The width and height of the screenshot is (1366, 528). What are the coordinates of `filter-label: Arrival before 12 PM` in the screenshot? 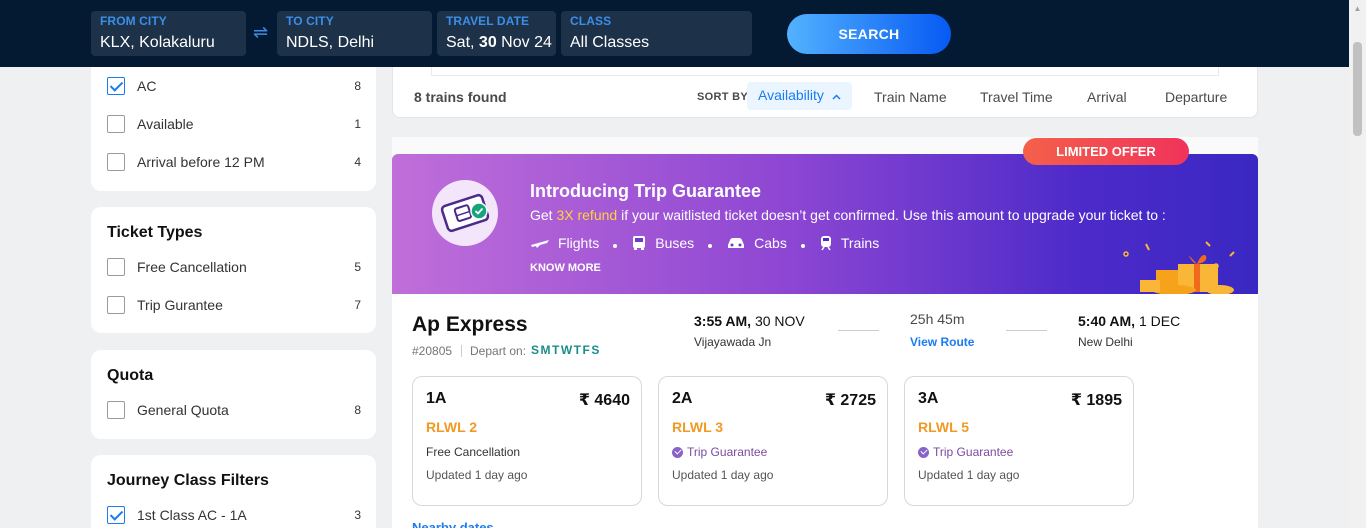 It's located at (201, 162).